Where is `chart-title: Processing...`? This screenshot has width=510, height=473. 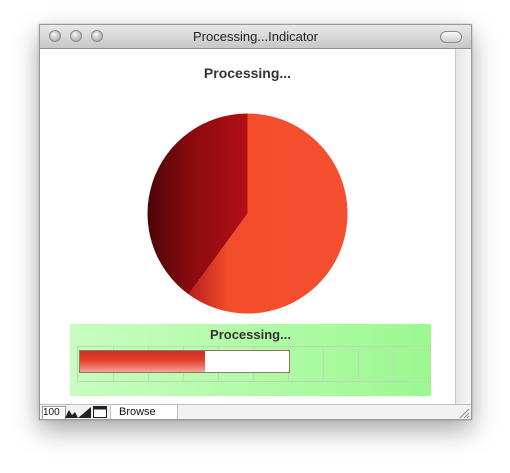 chart-title: Processing... is located at coordinates (247, 73).